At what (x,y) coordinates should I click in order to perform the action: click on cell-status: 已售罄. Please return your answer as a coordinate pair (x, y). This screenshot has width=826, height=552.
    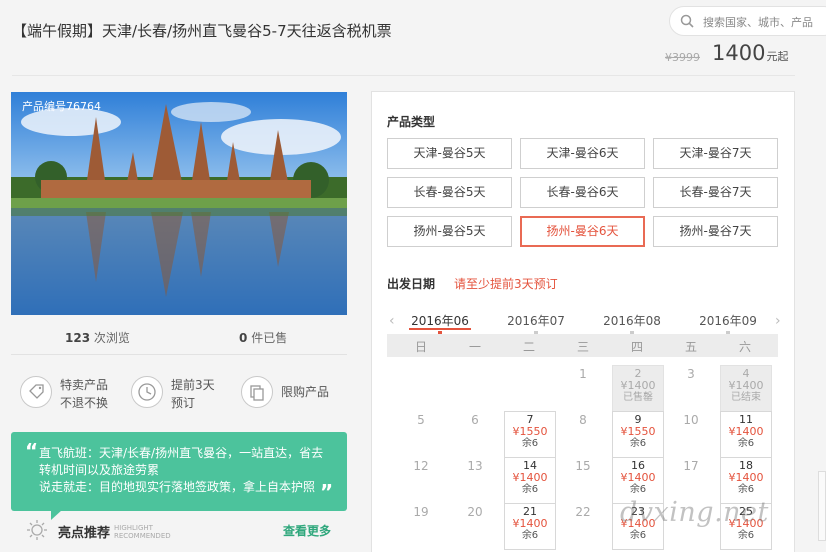
    Looking at the image, I should click on (638, 397).